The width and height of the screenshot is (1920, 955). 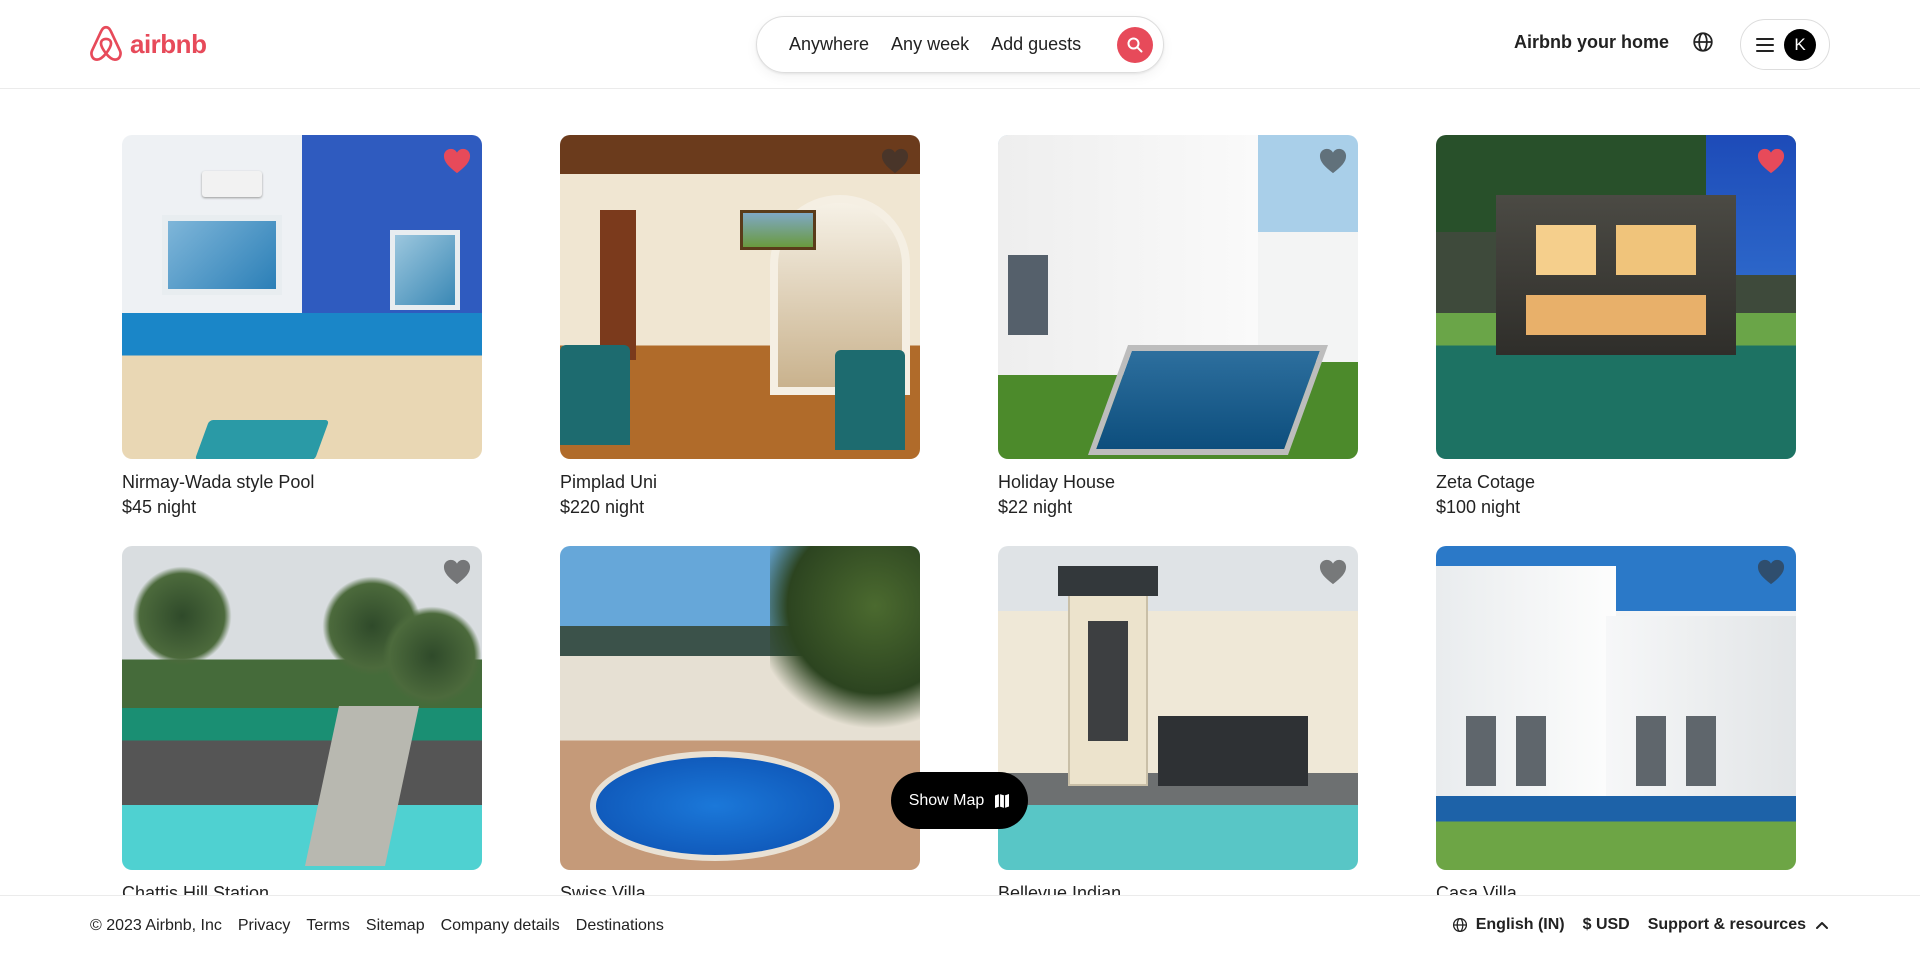 I want to click on footer-link-sitemap: Sitemap, so click(x=395, y=926).